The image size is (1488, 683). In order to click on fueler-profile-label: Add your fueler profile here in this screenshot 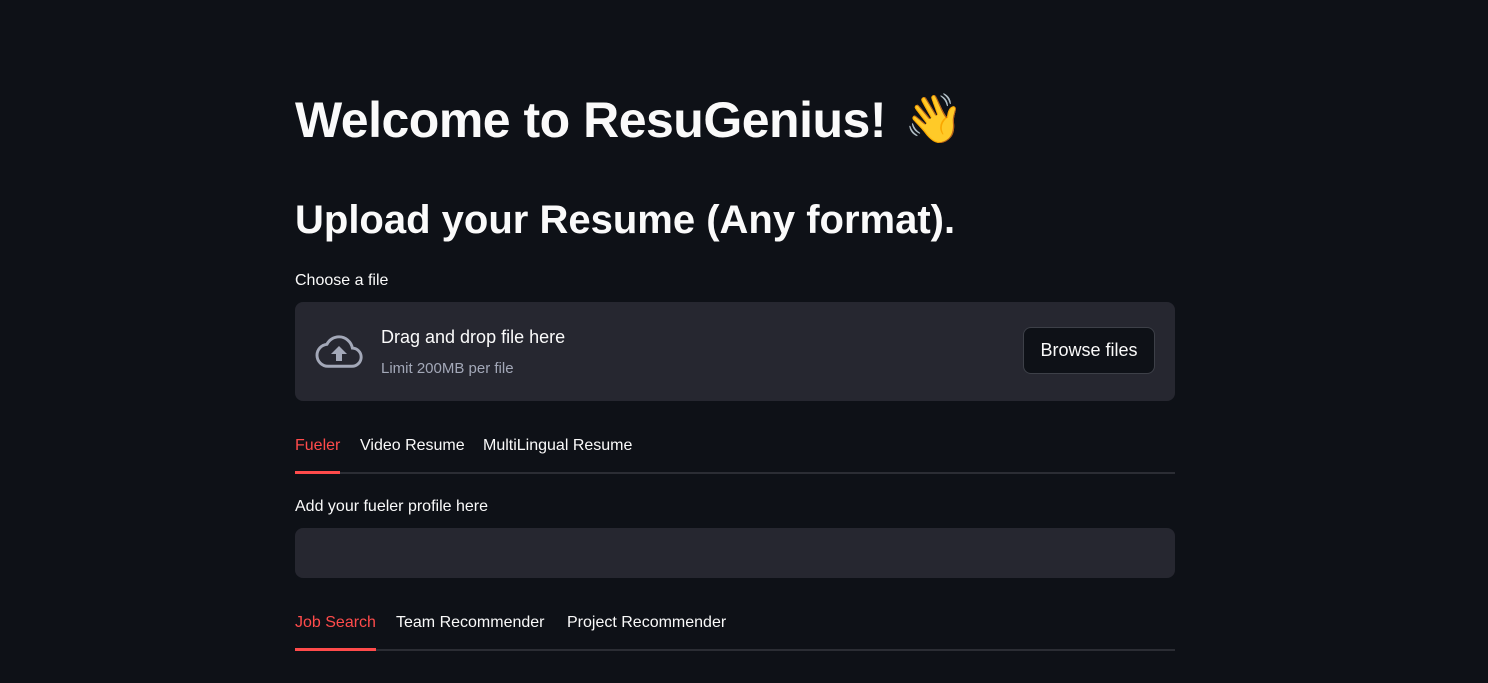, I will do `click(391, 506)`.